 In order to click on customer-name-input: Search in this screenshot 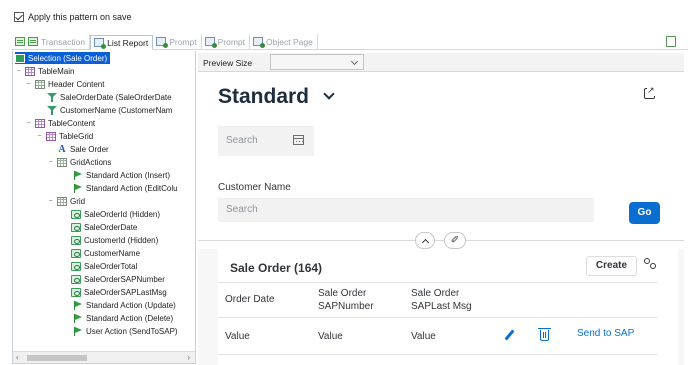, I will do `click(406, 210)`.